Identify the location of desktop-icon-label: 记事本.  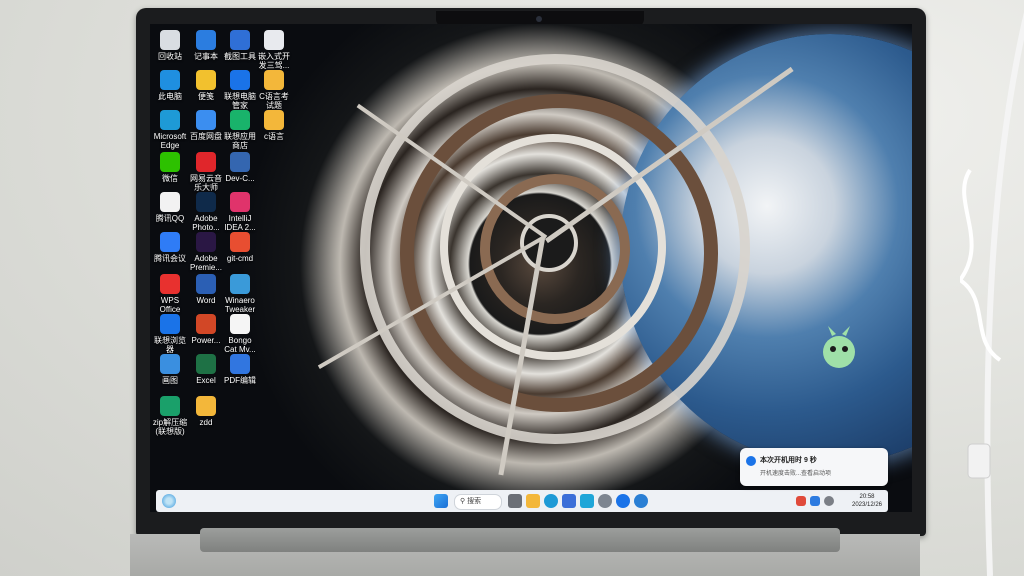
(206, 56).